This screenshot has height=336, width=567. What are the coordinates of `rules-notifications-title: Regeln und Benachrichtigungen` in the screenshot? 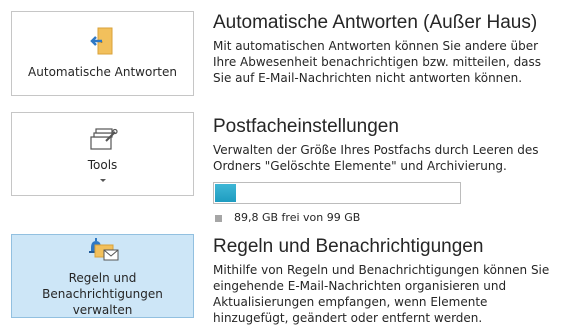 It's located at (348, 246).